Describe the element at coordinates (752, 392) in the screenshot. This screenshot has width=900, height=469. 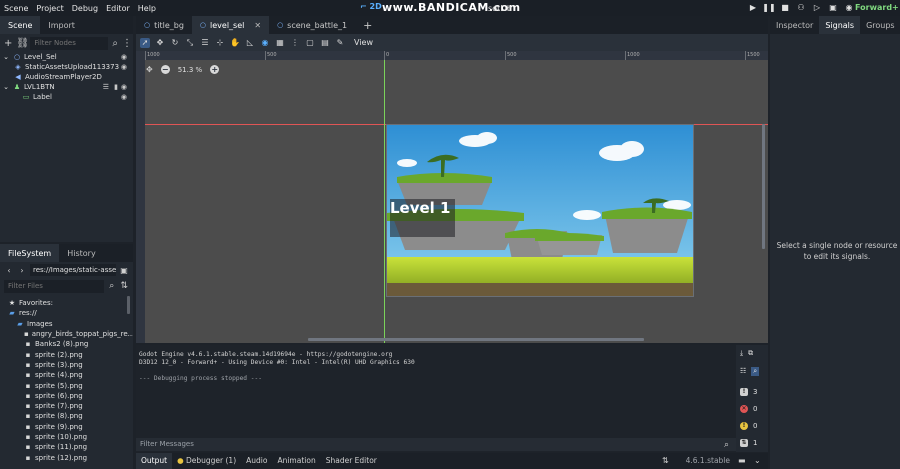
I see `toggle-messages-button: ! 3` at that location.